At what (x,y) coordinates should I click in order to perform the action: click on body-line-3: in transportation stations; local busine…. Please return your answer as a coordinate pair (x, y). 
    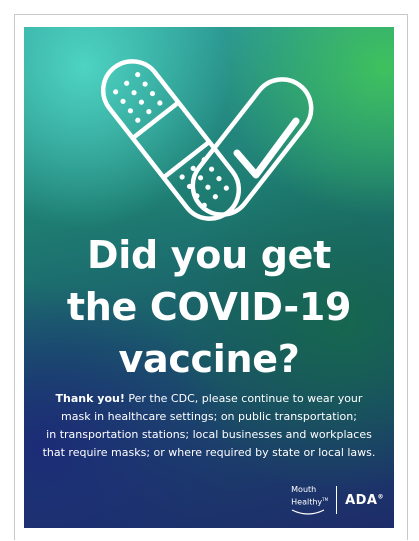
    Looking at the image, I should click on (209, 434).